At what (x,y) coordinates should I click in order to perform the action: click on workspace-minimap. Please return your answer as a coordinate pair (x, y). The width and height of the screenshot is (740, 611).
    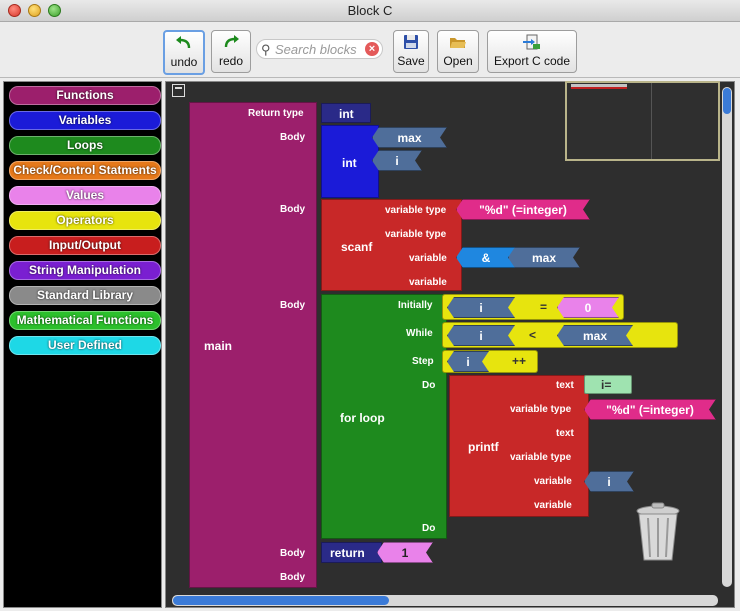
    Looking at the image, I should click on (642, 121).